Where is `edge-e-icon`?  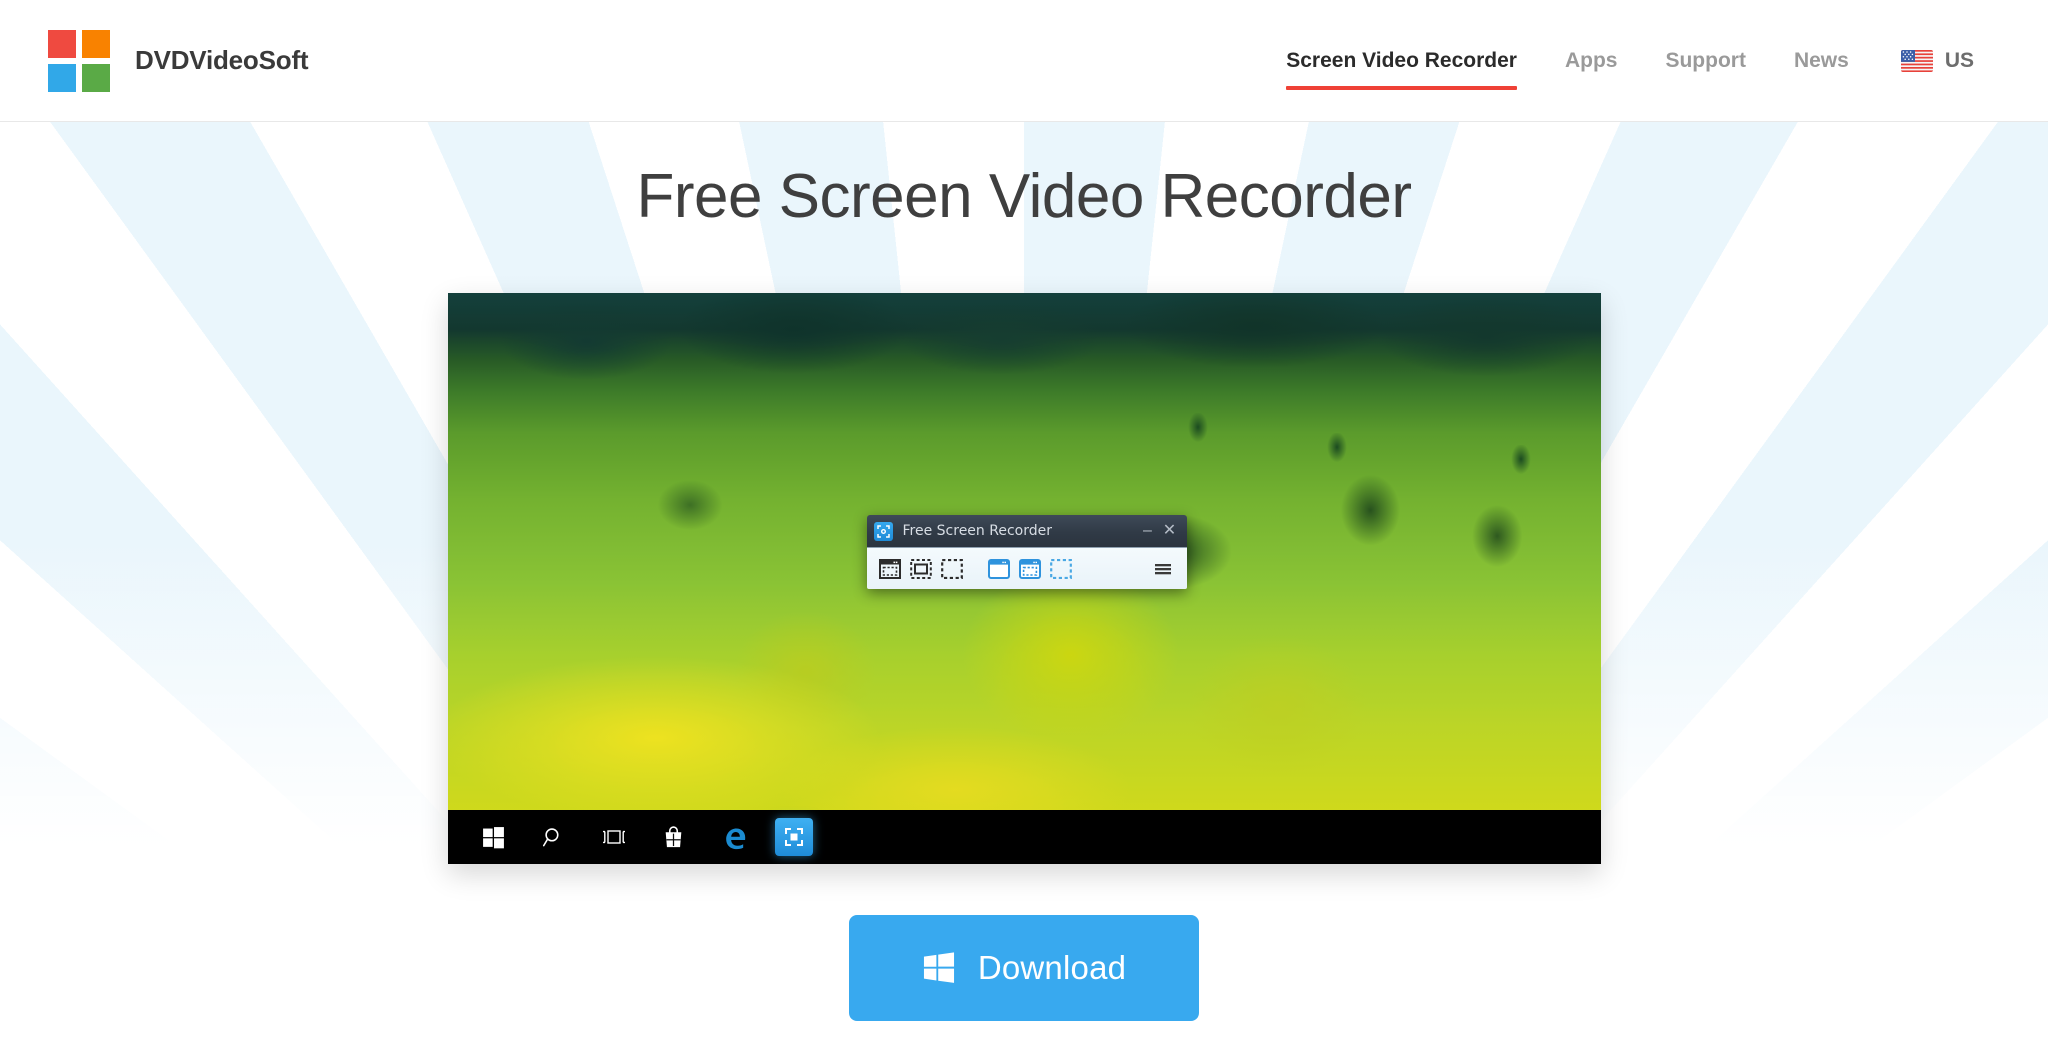 edge-e-icon is located at coordinates (734, 837).